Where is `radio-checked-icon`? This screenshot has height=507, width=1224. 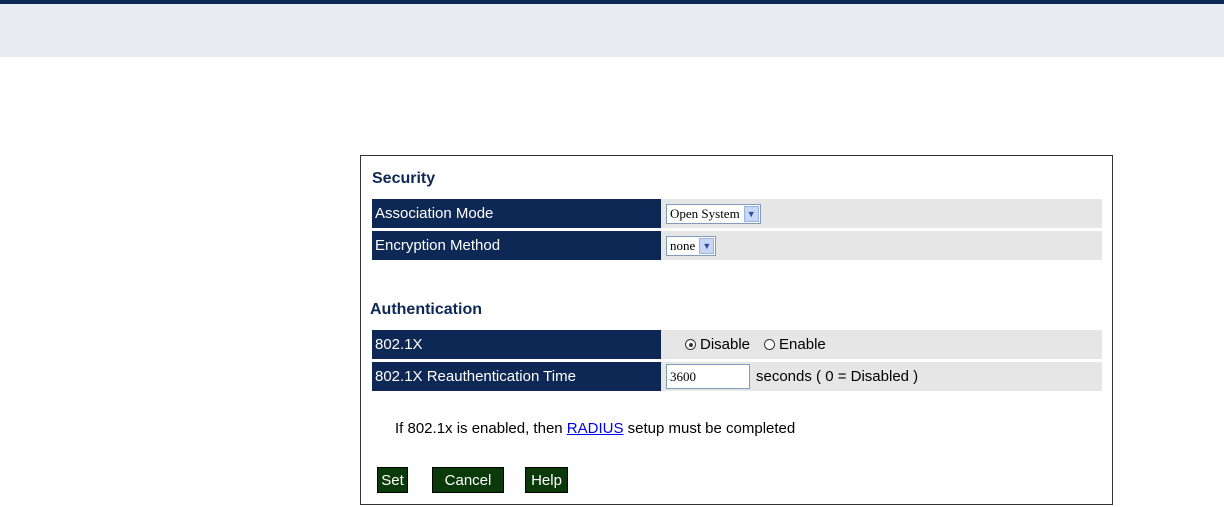 radio-checked-icon is located at coordinates (690, 344).